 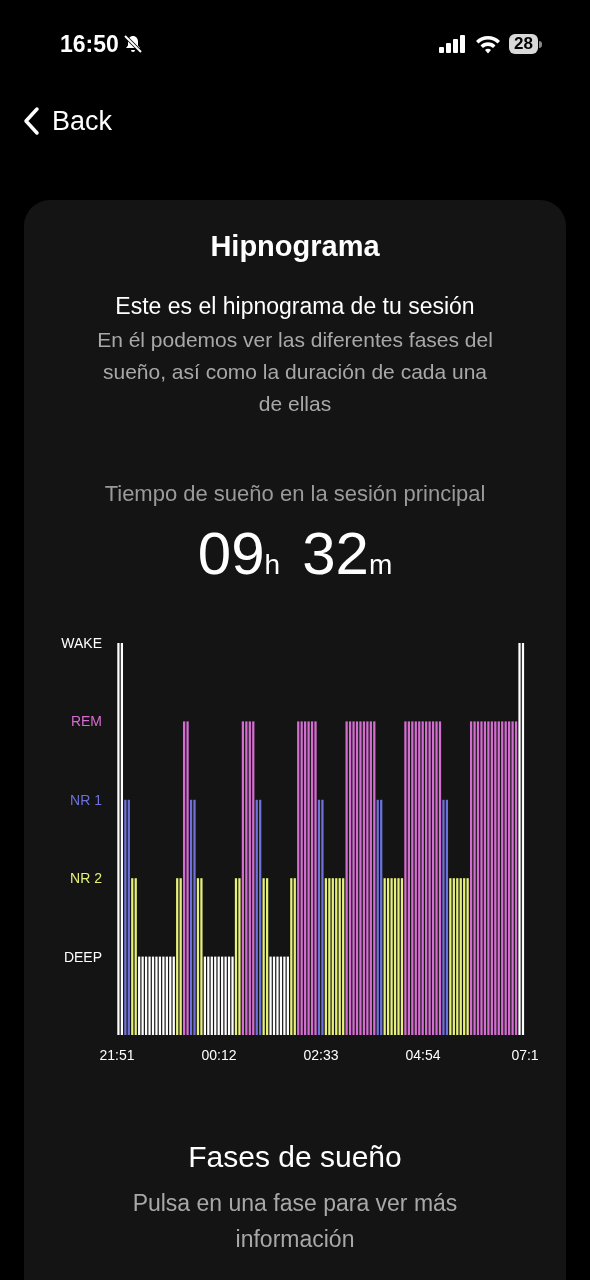 What do you see at coordinates (295, 494) in the screenshot?
I see `duration-label: Tiempo de sueño en la sesión principal` at bounding box center [295, 494].